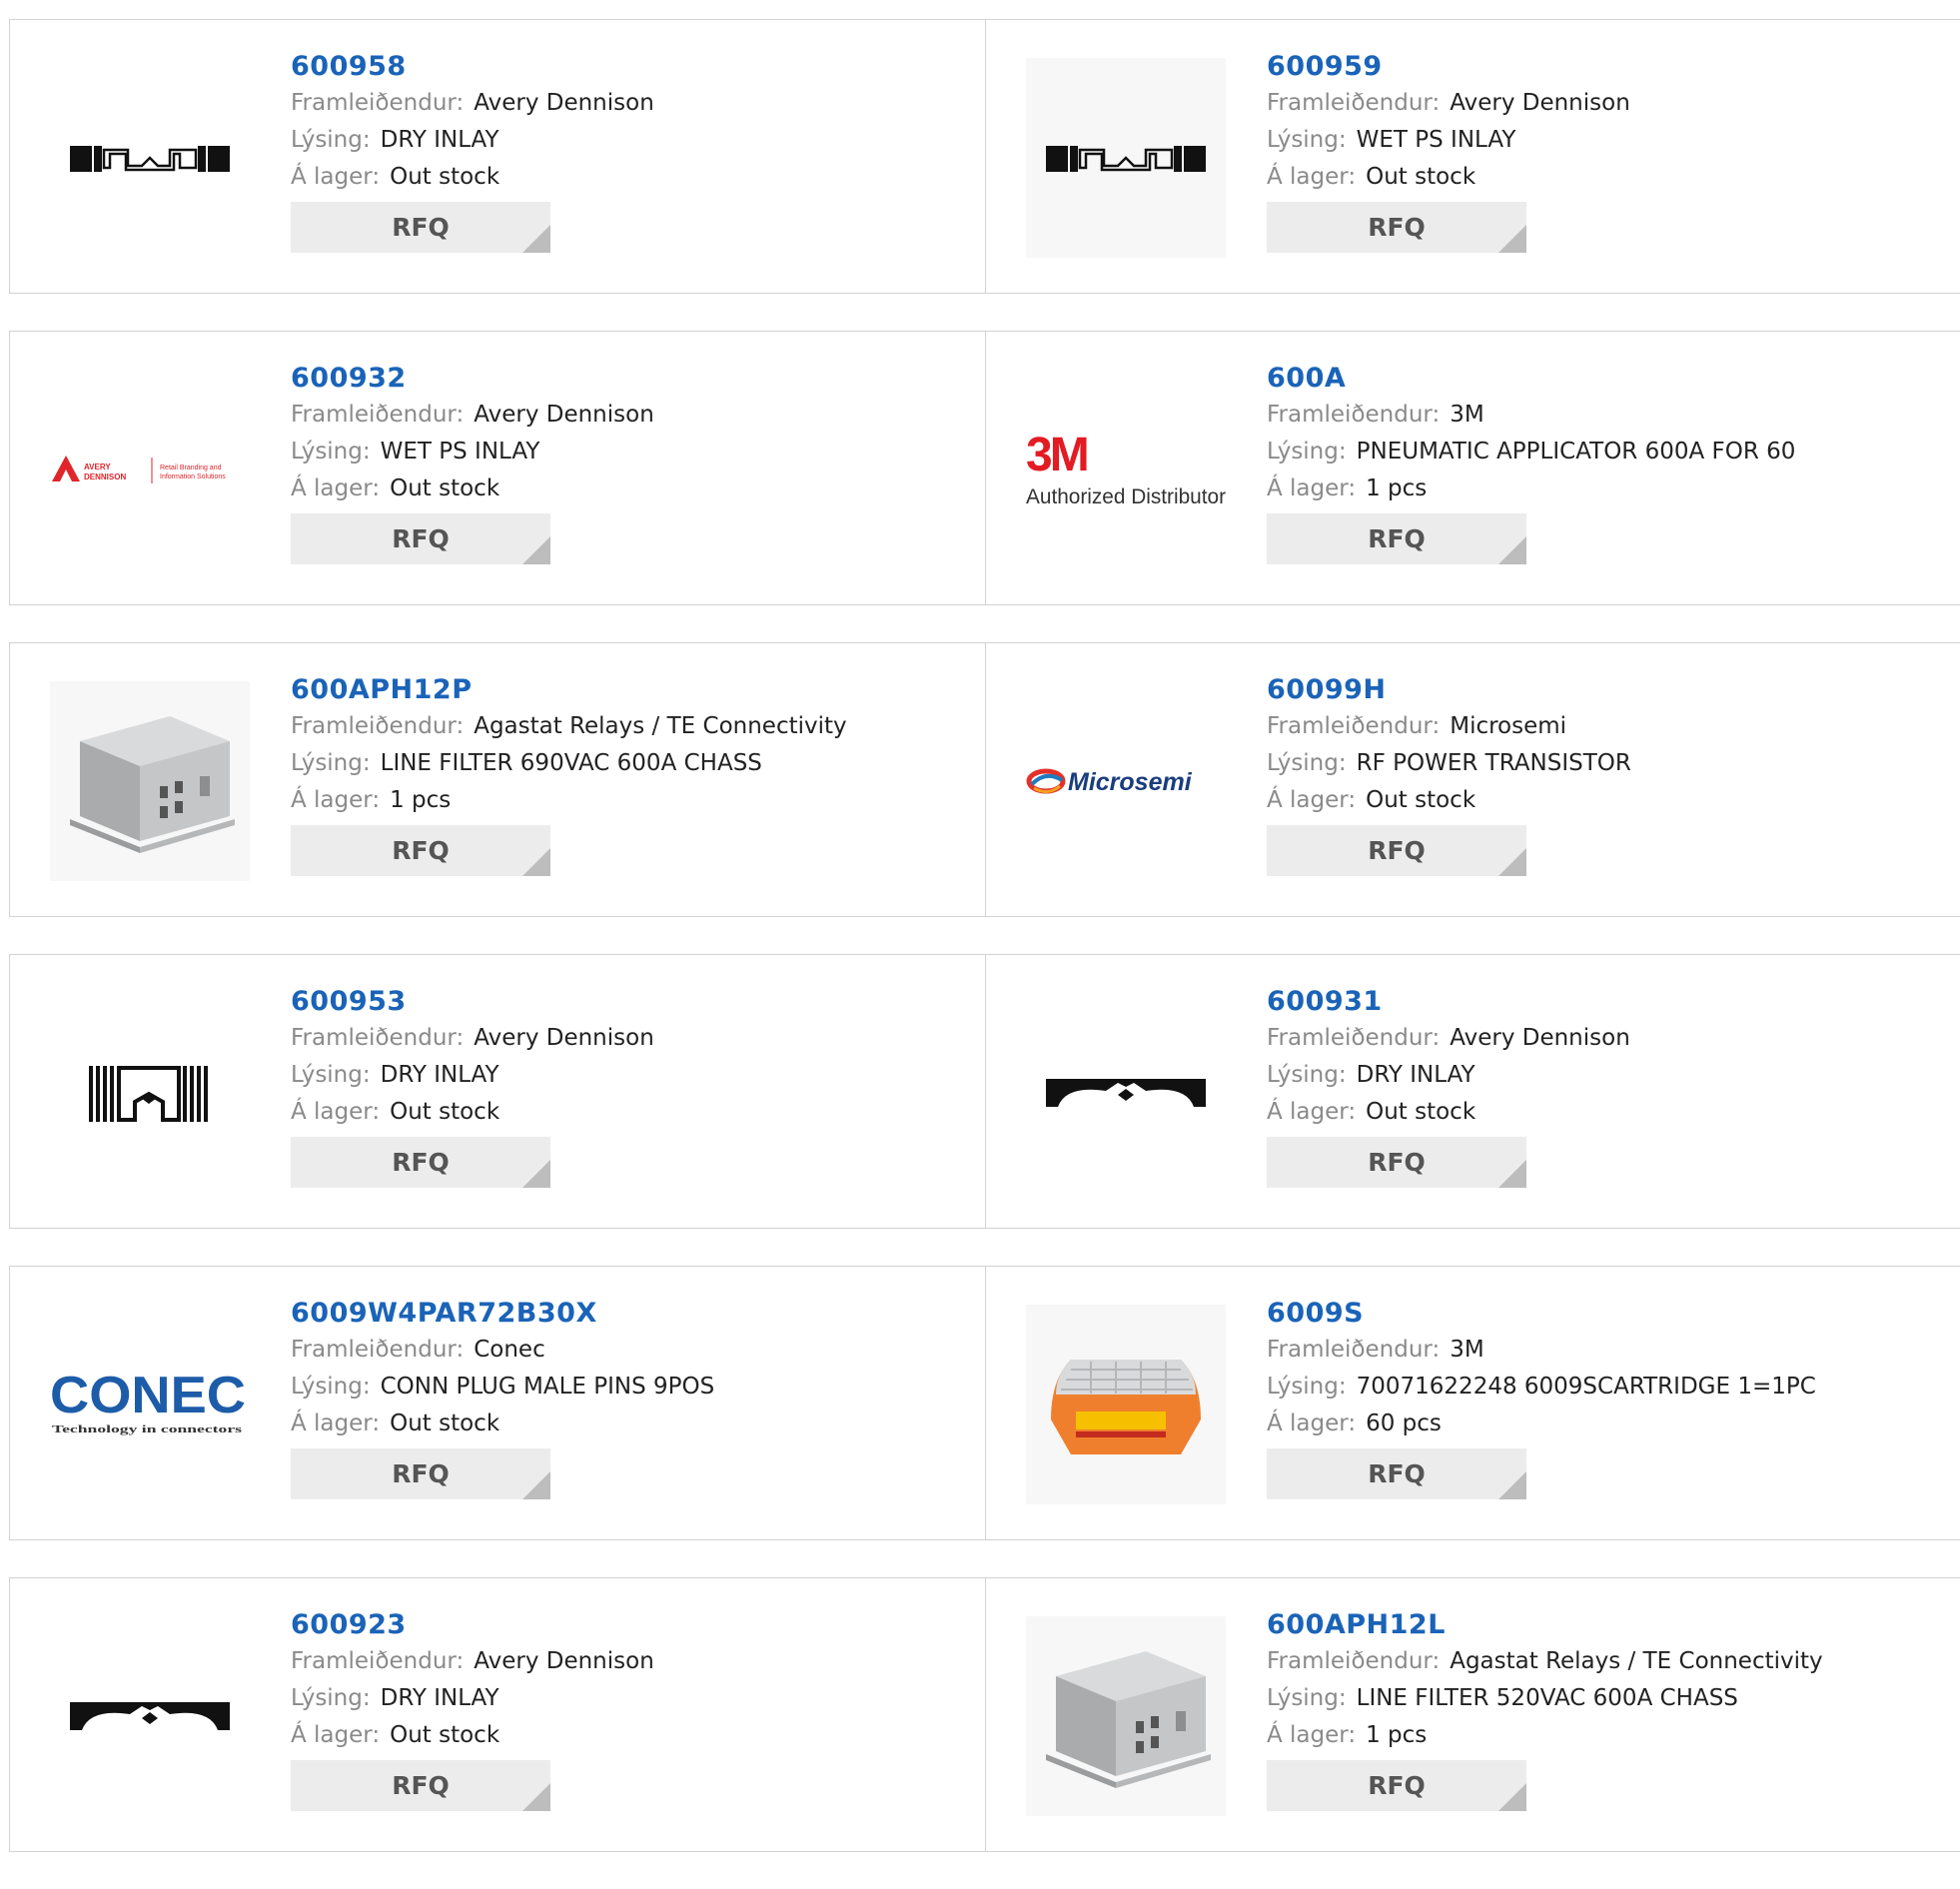 The image size is (1960, 1889). I want to click on product-number-link: 6009W4PAR72B30X, so click(502, 1314).